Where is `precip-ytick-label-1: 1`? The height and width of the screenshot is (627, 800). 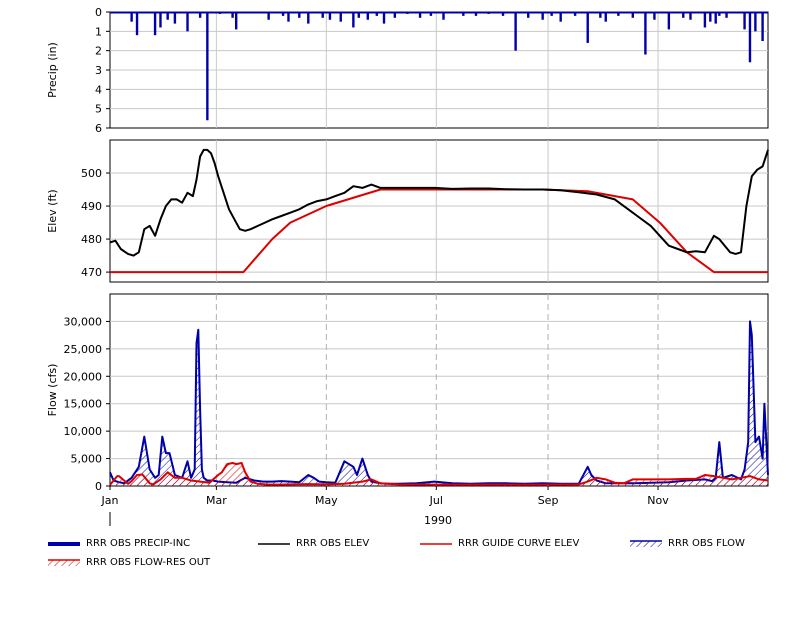 precip-ytick-label-1: 1 is located at coordinates (98, 31).